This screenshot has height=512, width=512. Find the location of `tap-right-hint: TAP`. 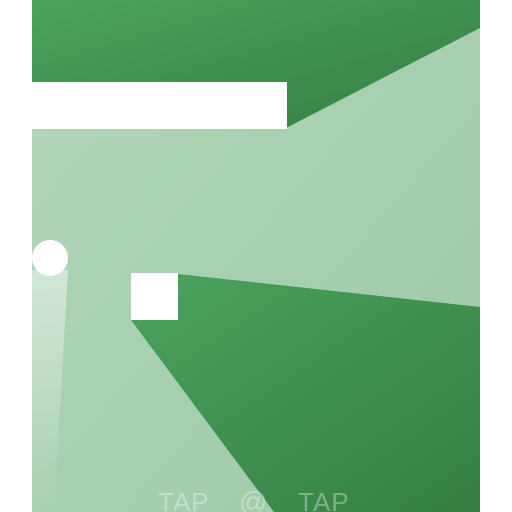

tap-right-hint: TAP is located at coordinates (324, 499).